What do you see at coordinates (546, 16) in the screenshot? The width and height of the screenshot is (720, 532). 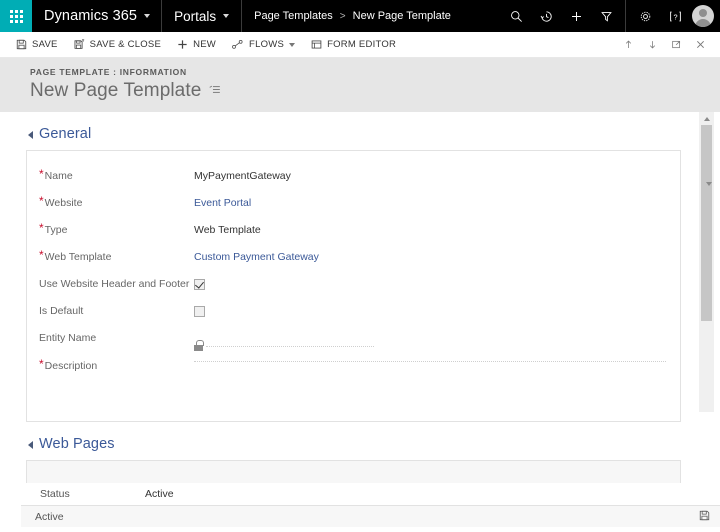 I see `recent-history-icon` at bounding box center [546, 16].